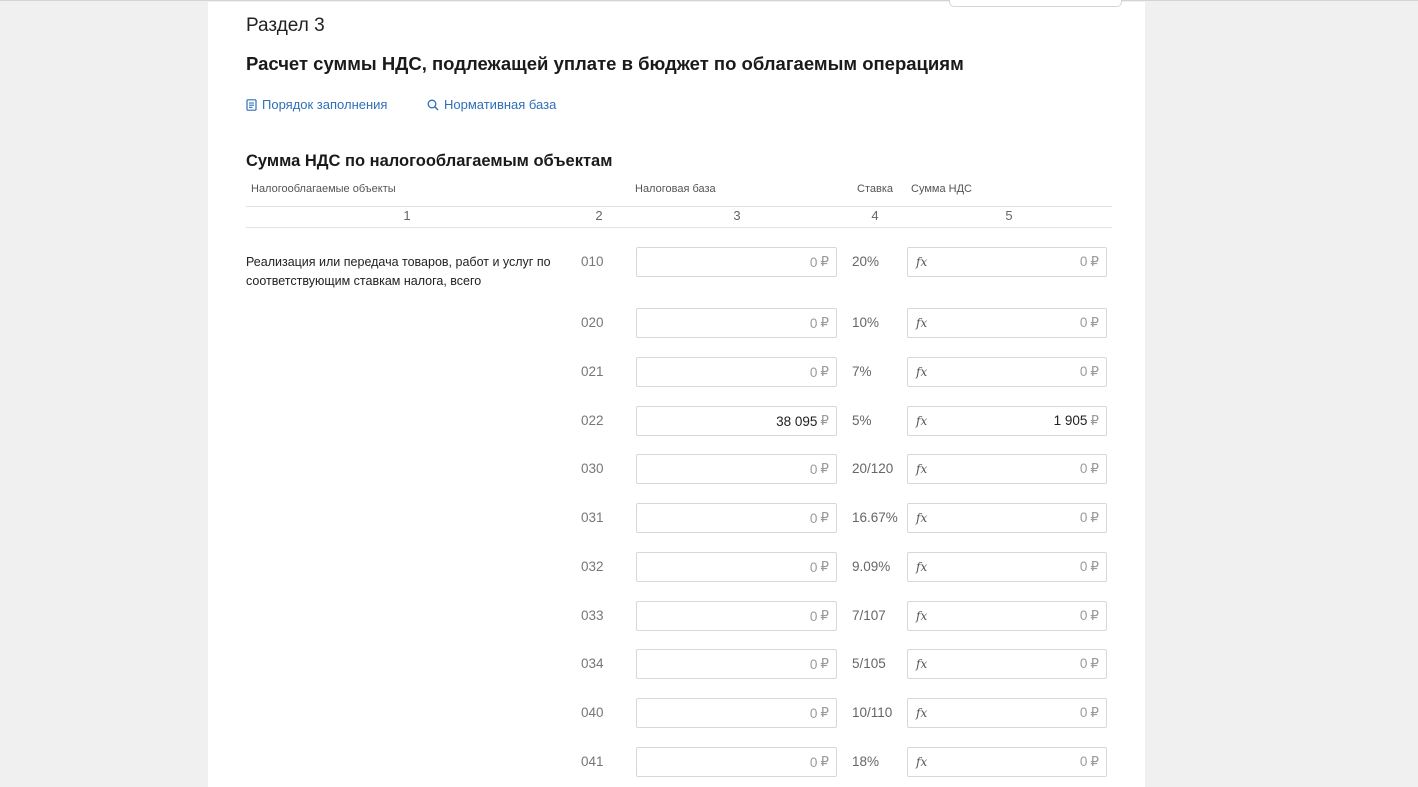 Image resolution: width=1418 pixels, height=787 pixels. What do you see at coordinates (869, 615) in the screenshot?
I see `row-rate: 7/107` at bounding box center [869, 615].